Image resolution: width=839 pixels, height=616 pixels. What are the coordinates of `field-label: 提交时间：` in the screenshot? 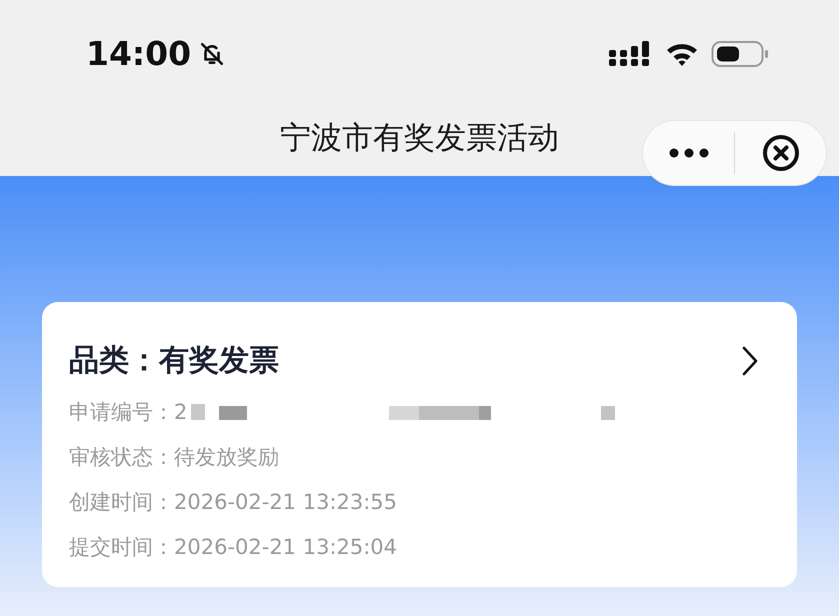 It's located at (121, 547).